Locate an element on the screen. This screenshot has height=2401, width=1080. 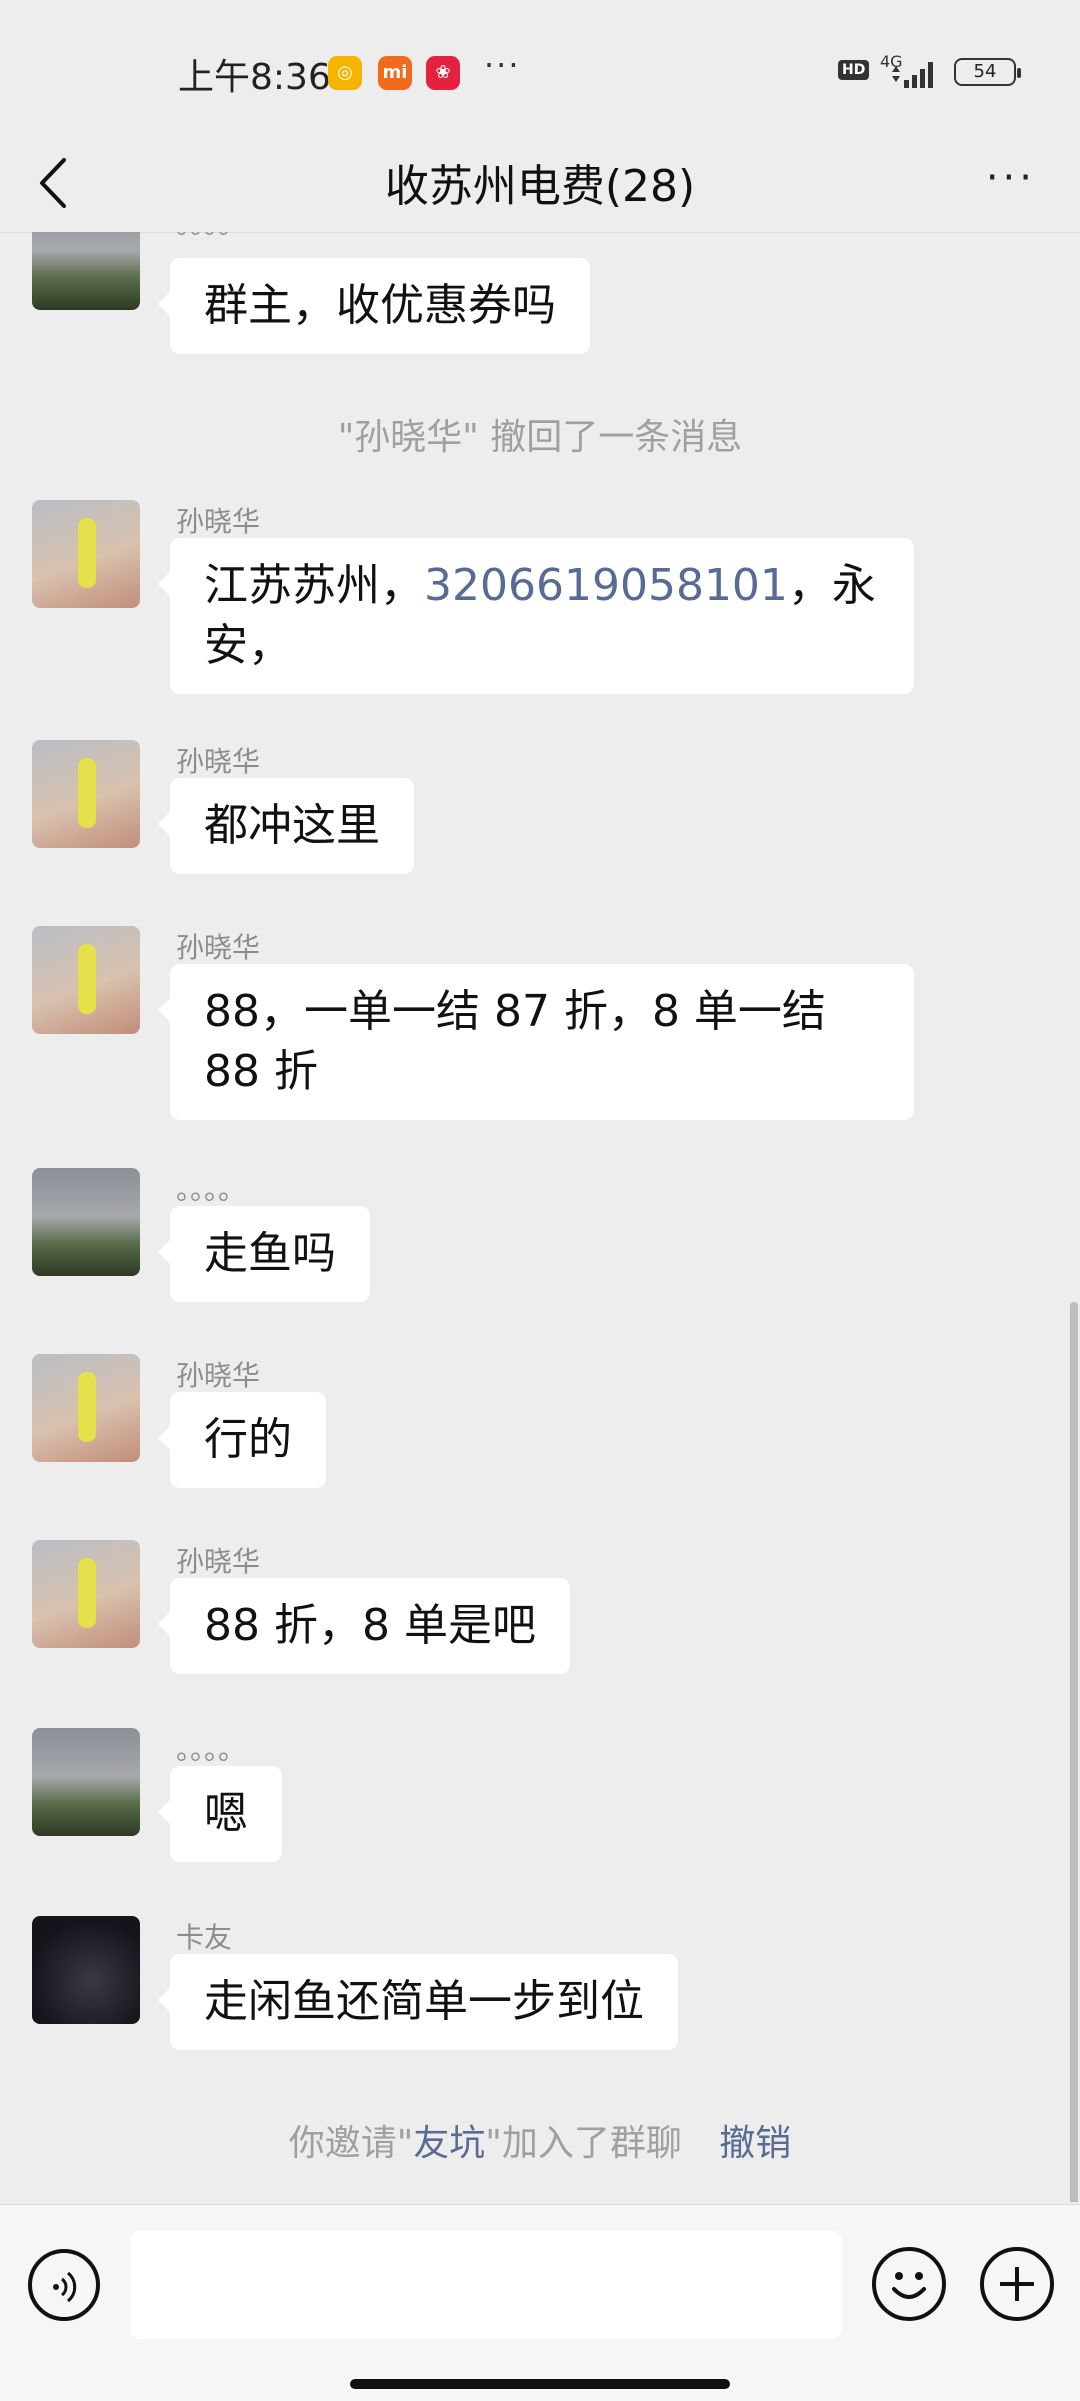
mi-icon: mi is located at coordinates (395, 73).